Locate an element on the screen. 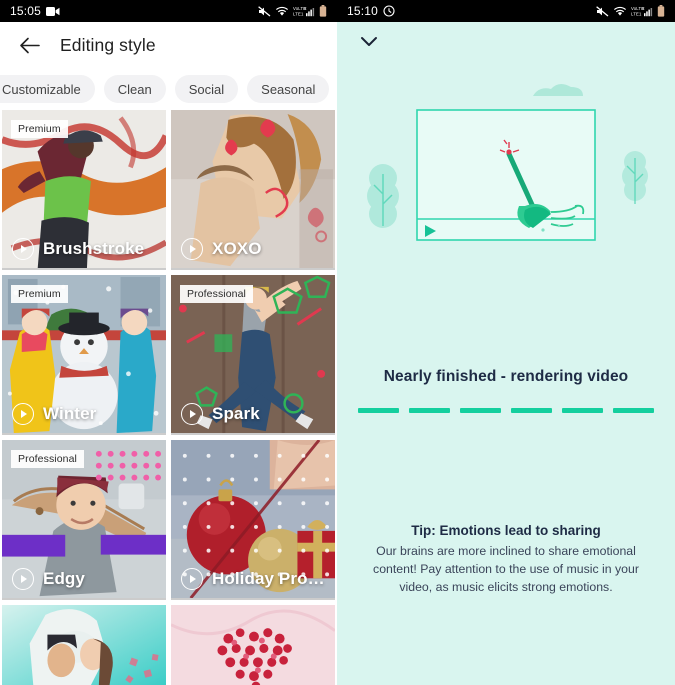 The width and height of the screenshot is (675, 685). rendering-status-text: Nearly finished - rendering video is located at coordinates (506, 376).